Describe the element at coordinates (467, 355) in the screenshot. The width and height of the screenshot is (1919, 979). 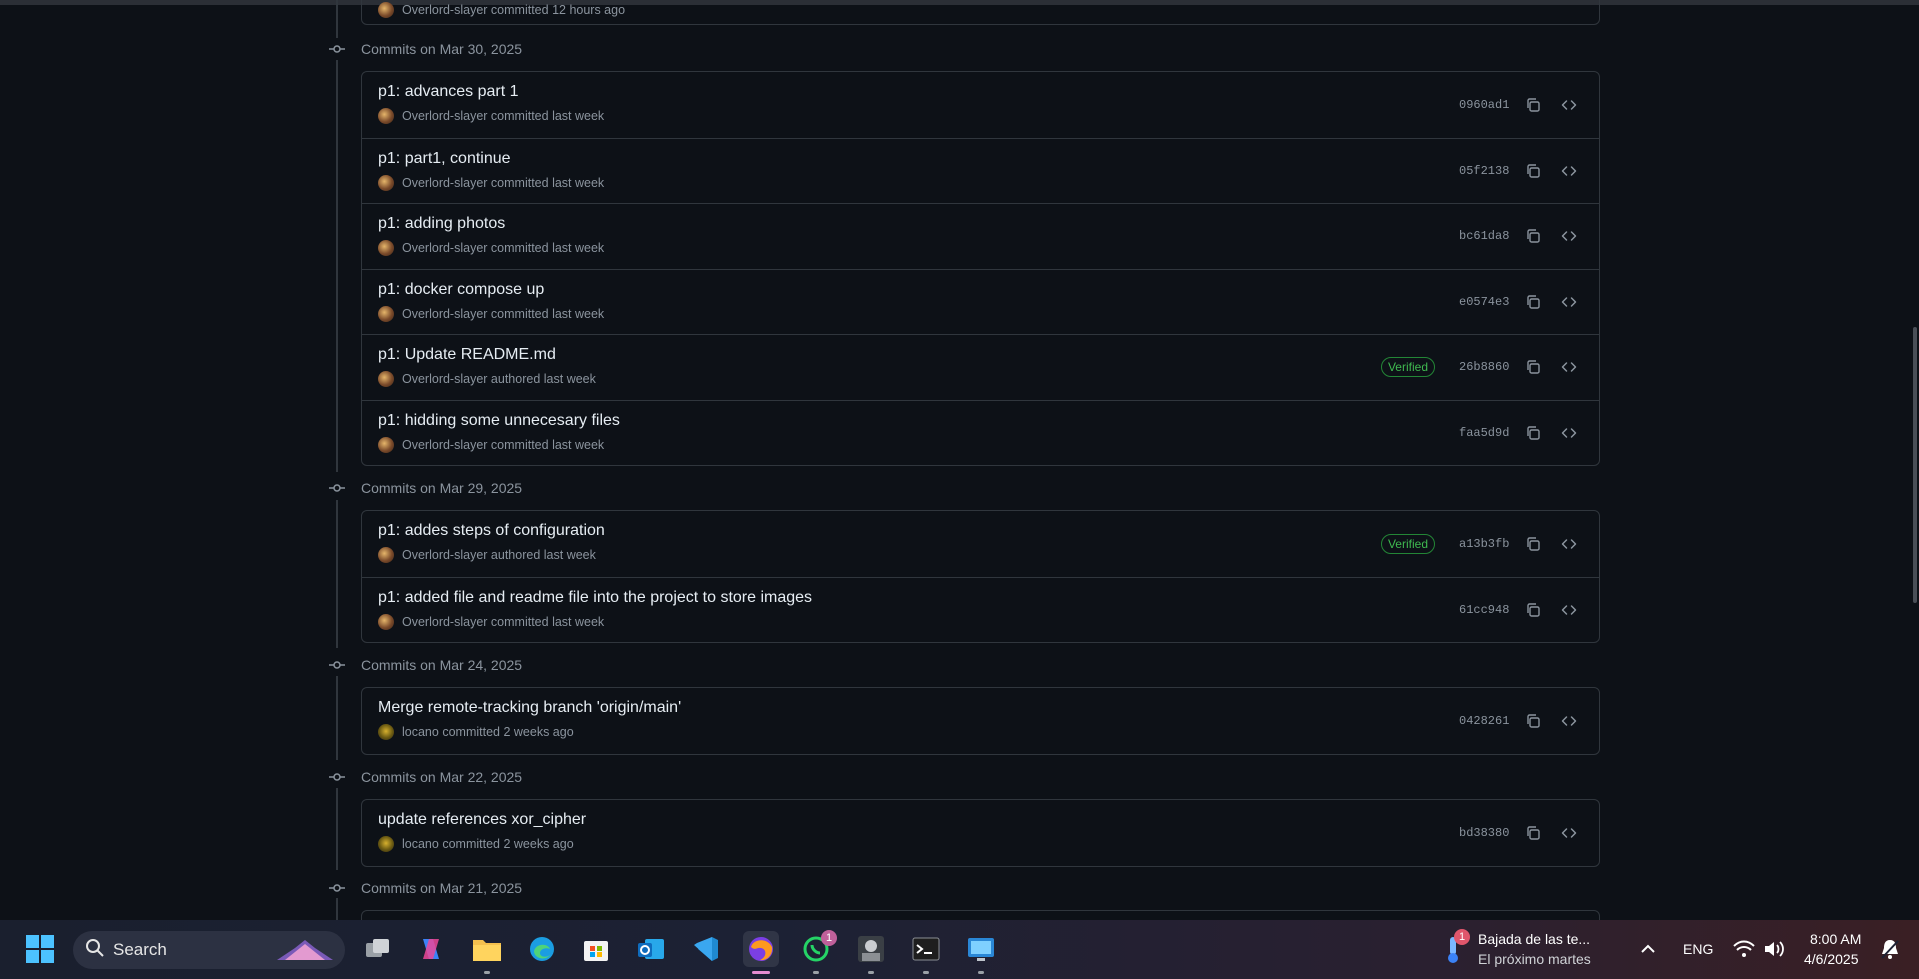
I see `commit-title-link: p1: Update README.md` at that location.